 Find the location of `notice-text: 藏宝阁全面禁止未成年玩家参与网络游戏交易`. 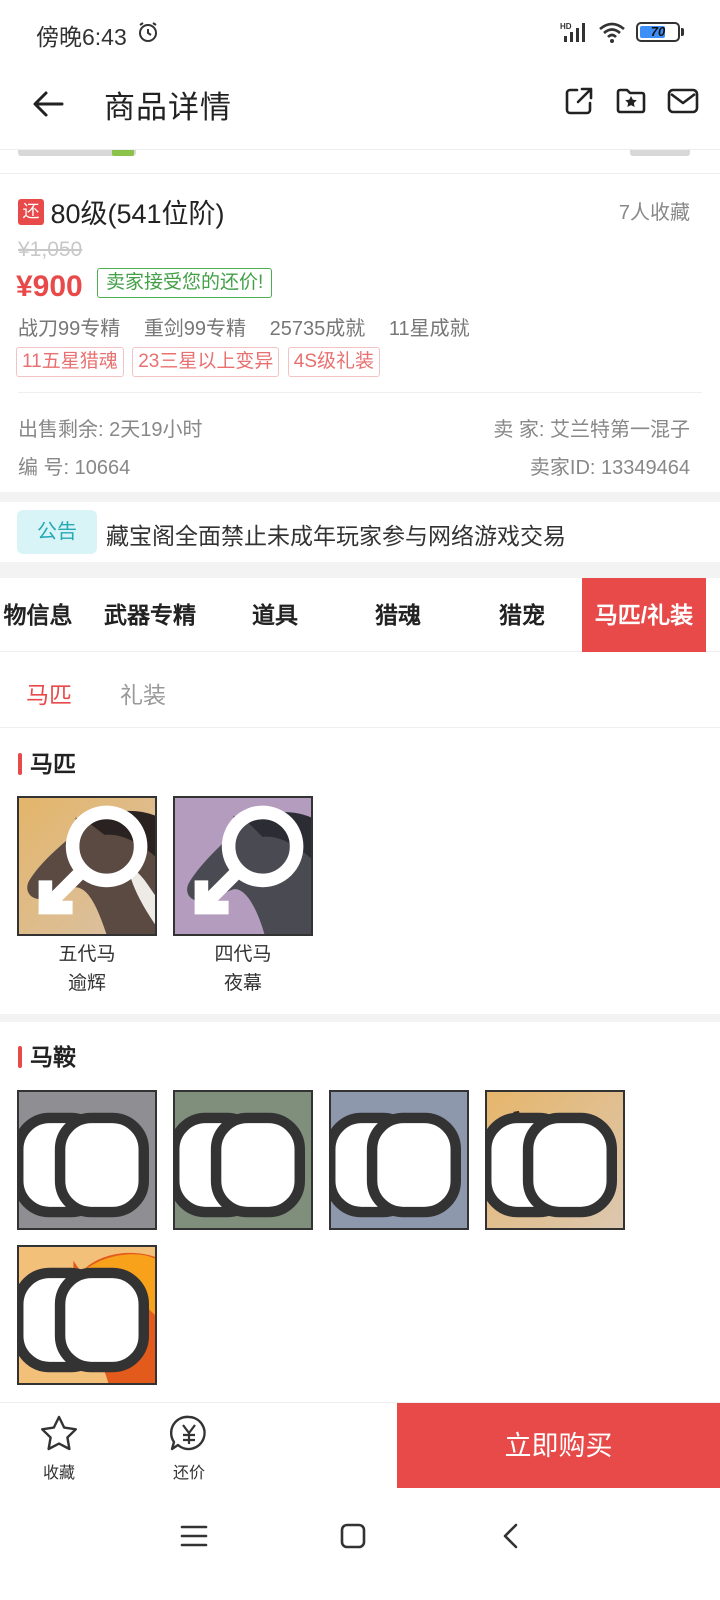

notice-text: 藏宝阁全面禁止未成年玩家参与网络游戏交易 is located at coordinates (336, 536).